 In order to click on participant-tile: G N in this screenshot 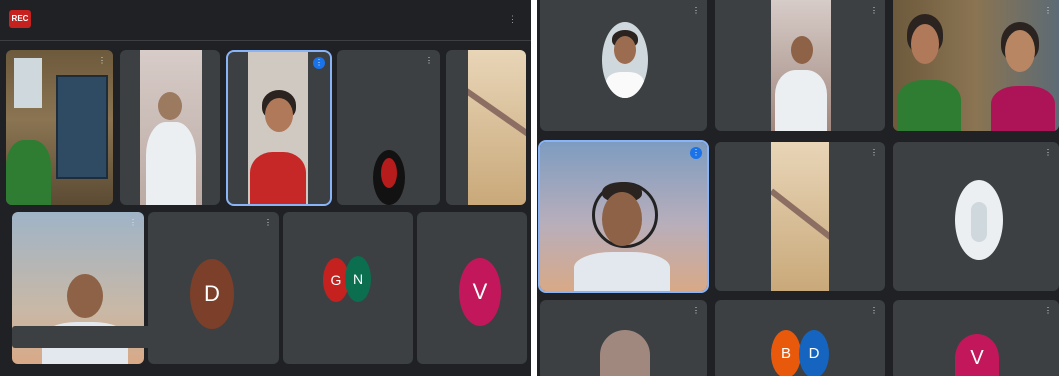, I will do `click(348, 288)`.